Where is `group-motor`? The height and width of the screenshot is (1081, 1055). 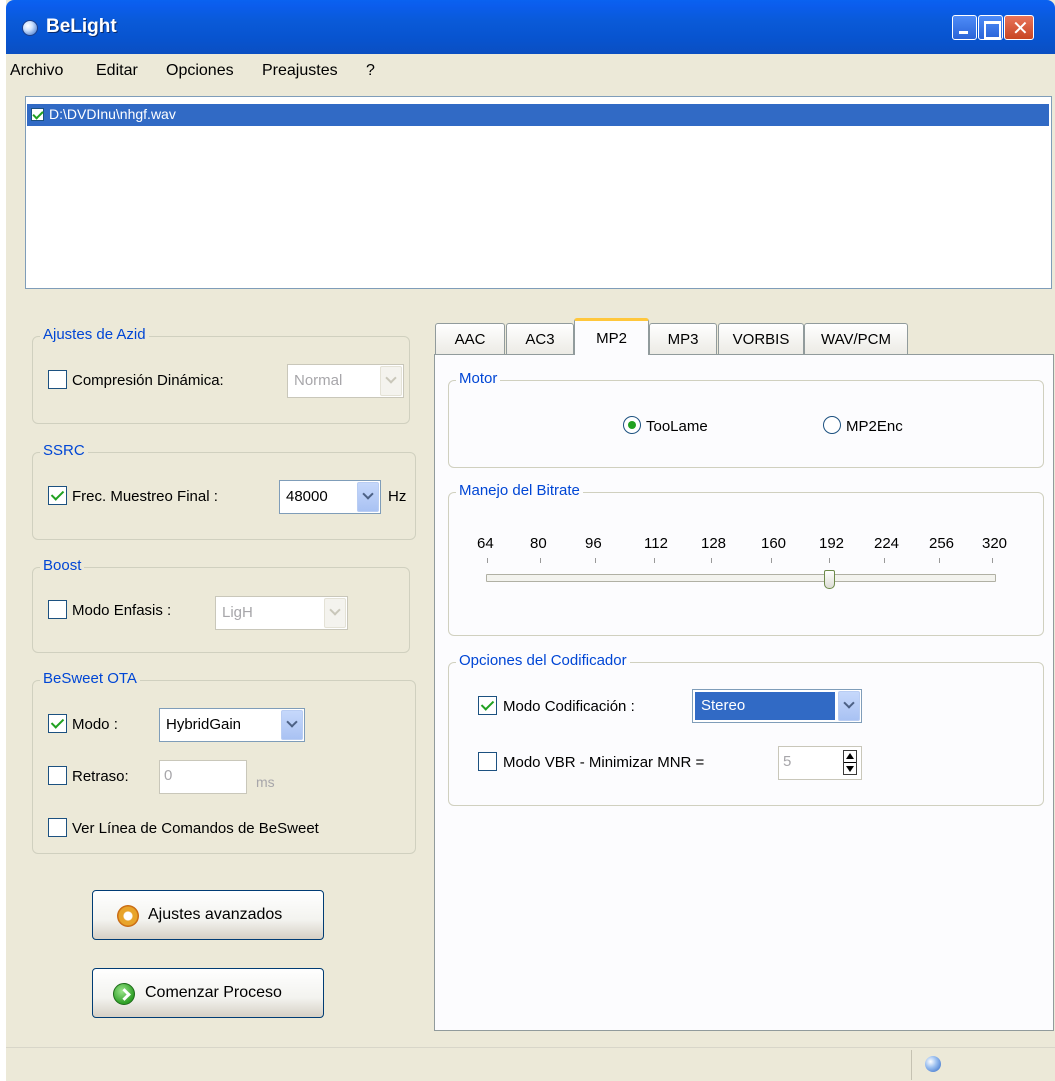
group-motor is located at coordinates (746, 424).